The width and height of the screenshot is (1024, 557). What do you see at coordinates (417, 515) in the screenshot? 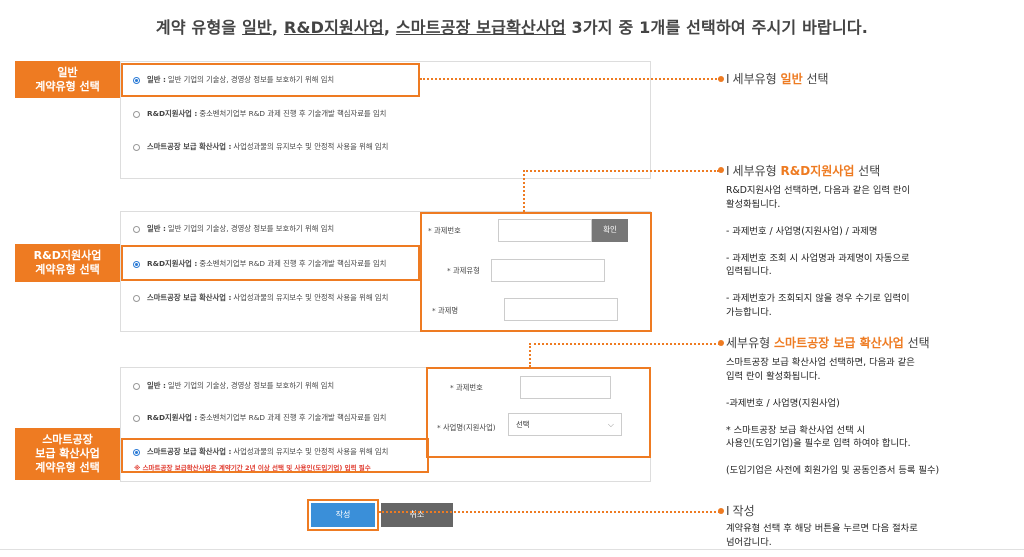
I see `cancel-button: 취소` at bounding box center [417, 515].